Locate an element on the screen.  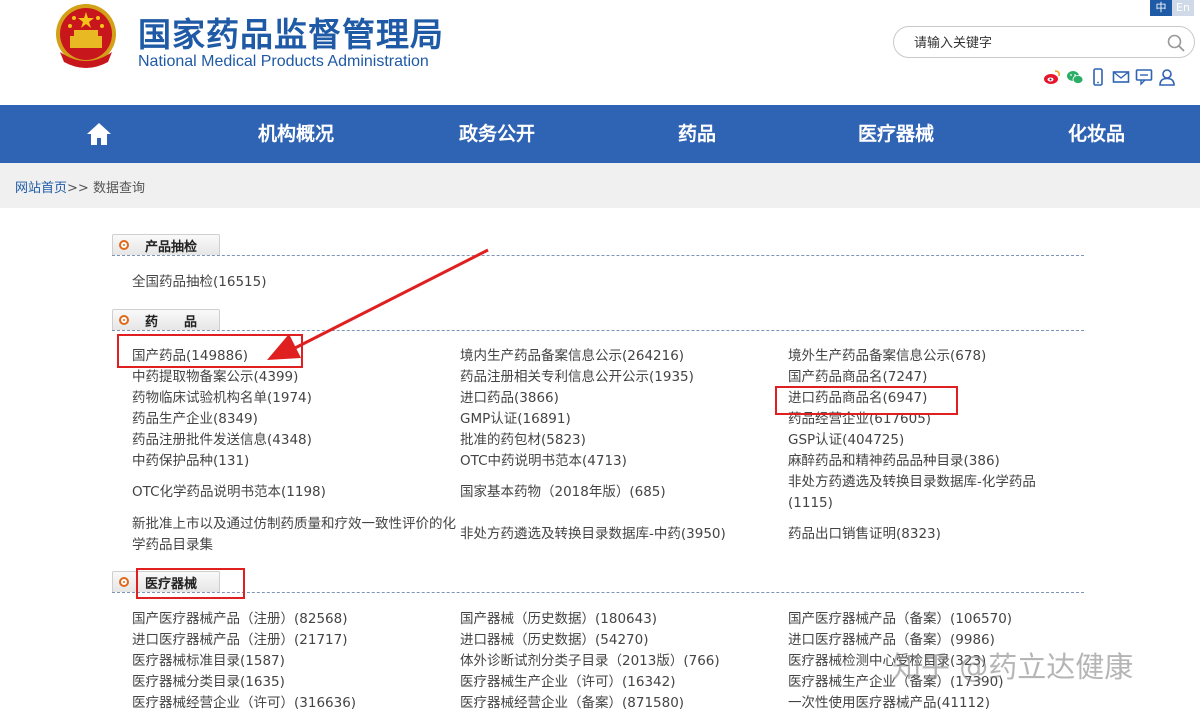
link-domestic-device-registration: 国产医疗器械产品（注册）(82568) is located at coordinates (239, 619).